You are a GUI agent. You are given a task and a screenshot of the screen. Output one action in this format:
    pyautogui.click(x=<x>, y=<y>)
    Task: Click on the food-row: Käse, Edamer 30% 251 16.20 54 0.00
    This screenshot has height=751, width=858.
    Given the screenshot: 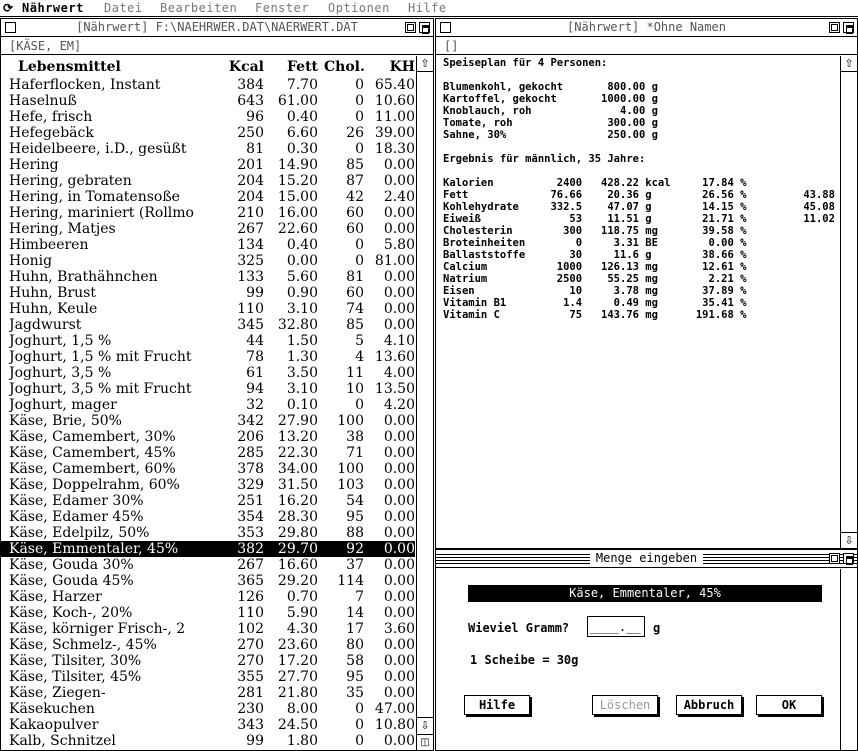 What is the action you would take?
    pyautogui.click(x=208, y=501)
    